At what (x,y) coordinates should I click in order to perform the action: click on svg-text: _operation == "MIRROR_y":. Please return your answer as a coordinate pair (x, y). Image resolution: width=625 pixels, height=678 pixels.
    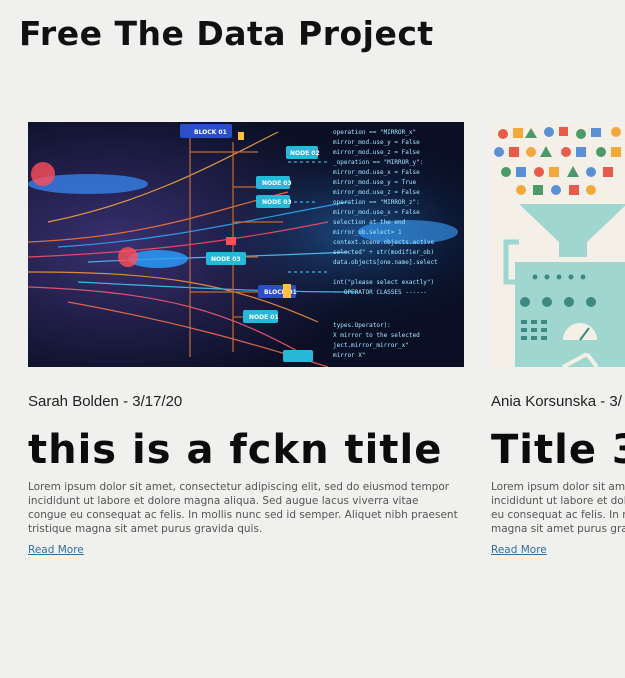
    Looking at the image, I should click on (378, 162).